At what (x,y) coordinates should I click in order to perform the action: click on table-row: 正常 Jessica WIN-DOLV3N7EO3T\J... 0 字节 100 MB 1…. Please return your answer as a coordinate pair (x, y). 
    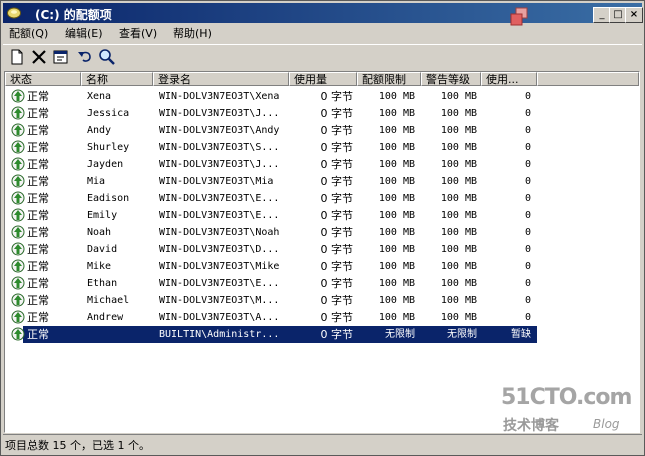
    Looking at the image, I should click on (322, 113).